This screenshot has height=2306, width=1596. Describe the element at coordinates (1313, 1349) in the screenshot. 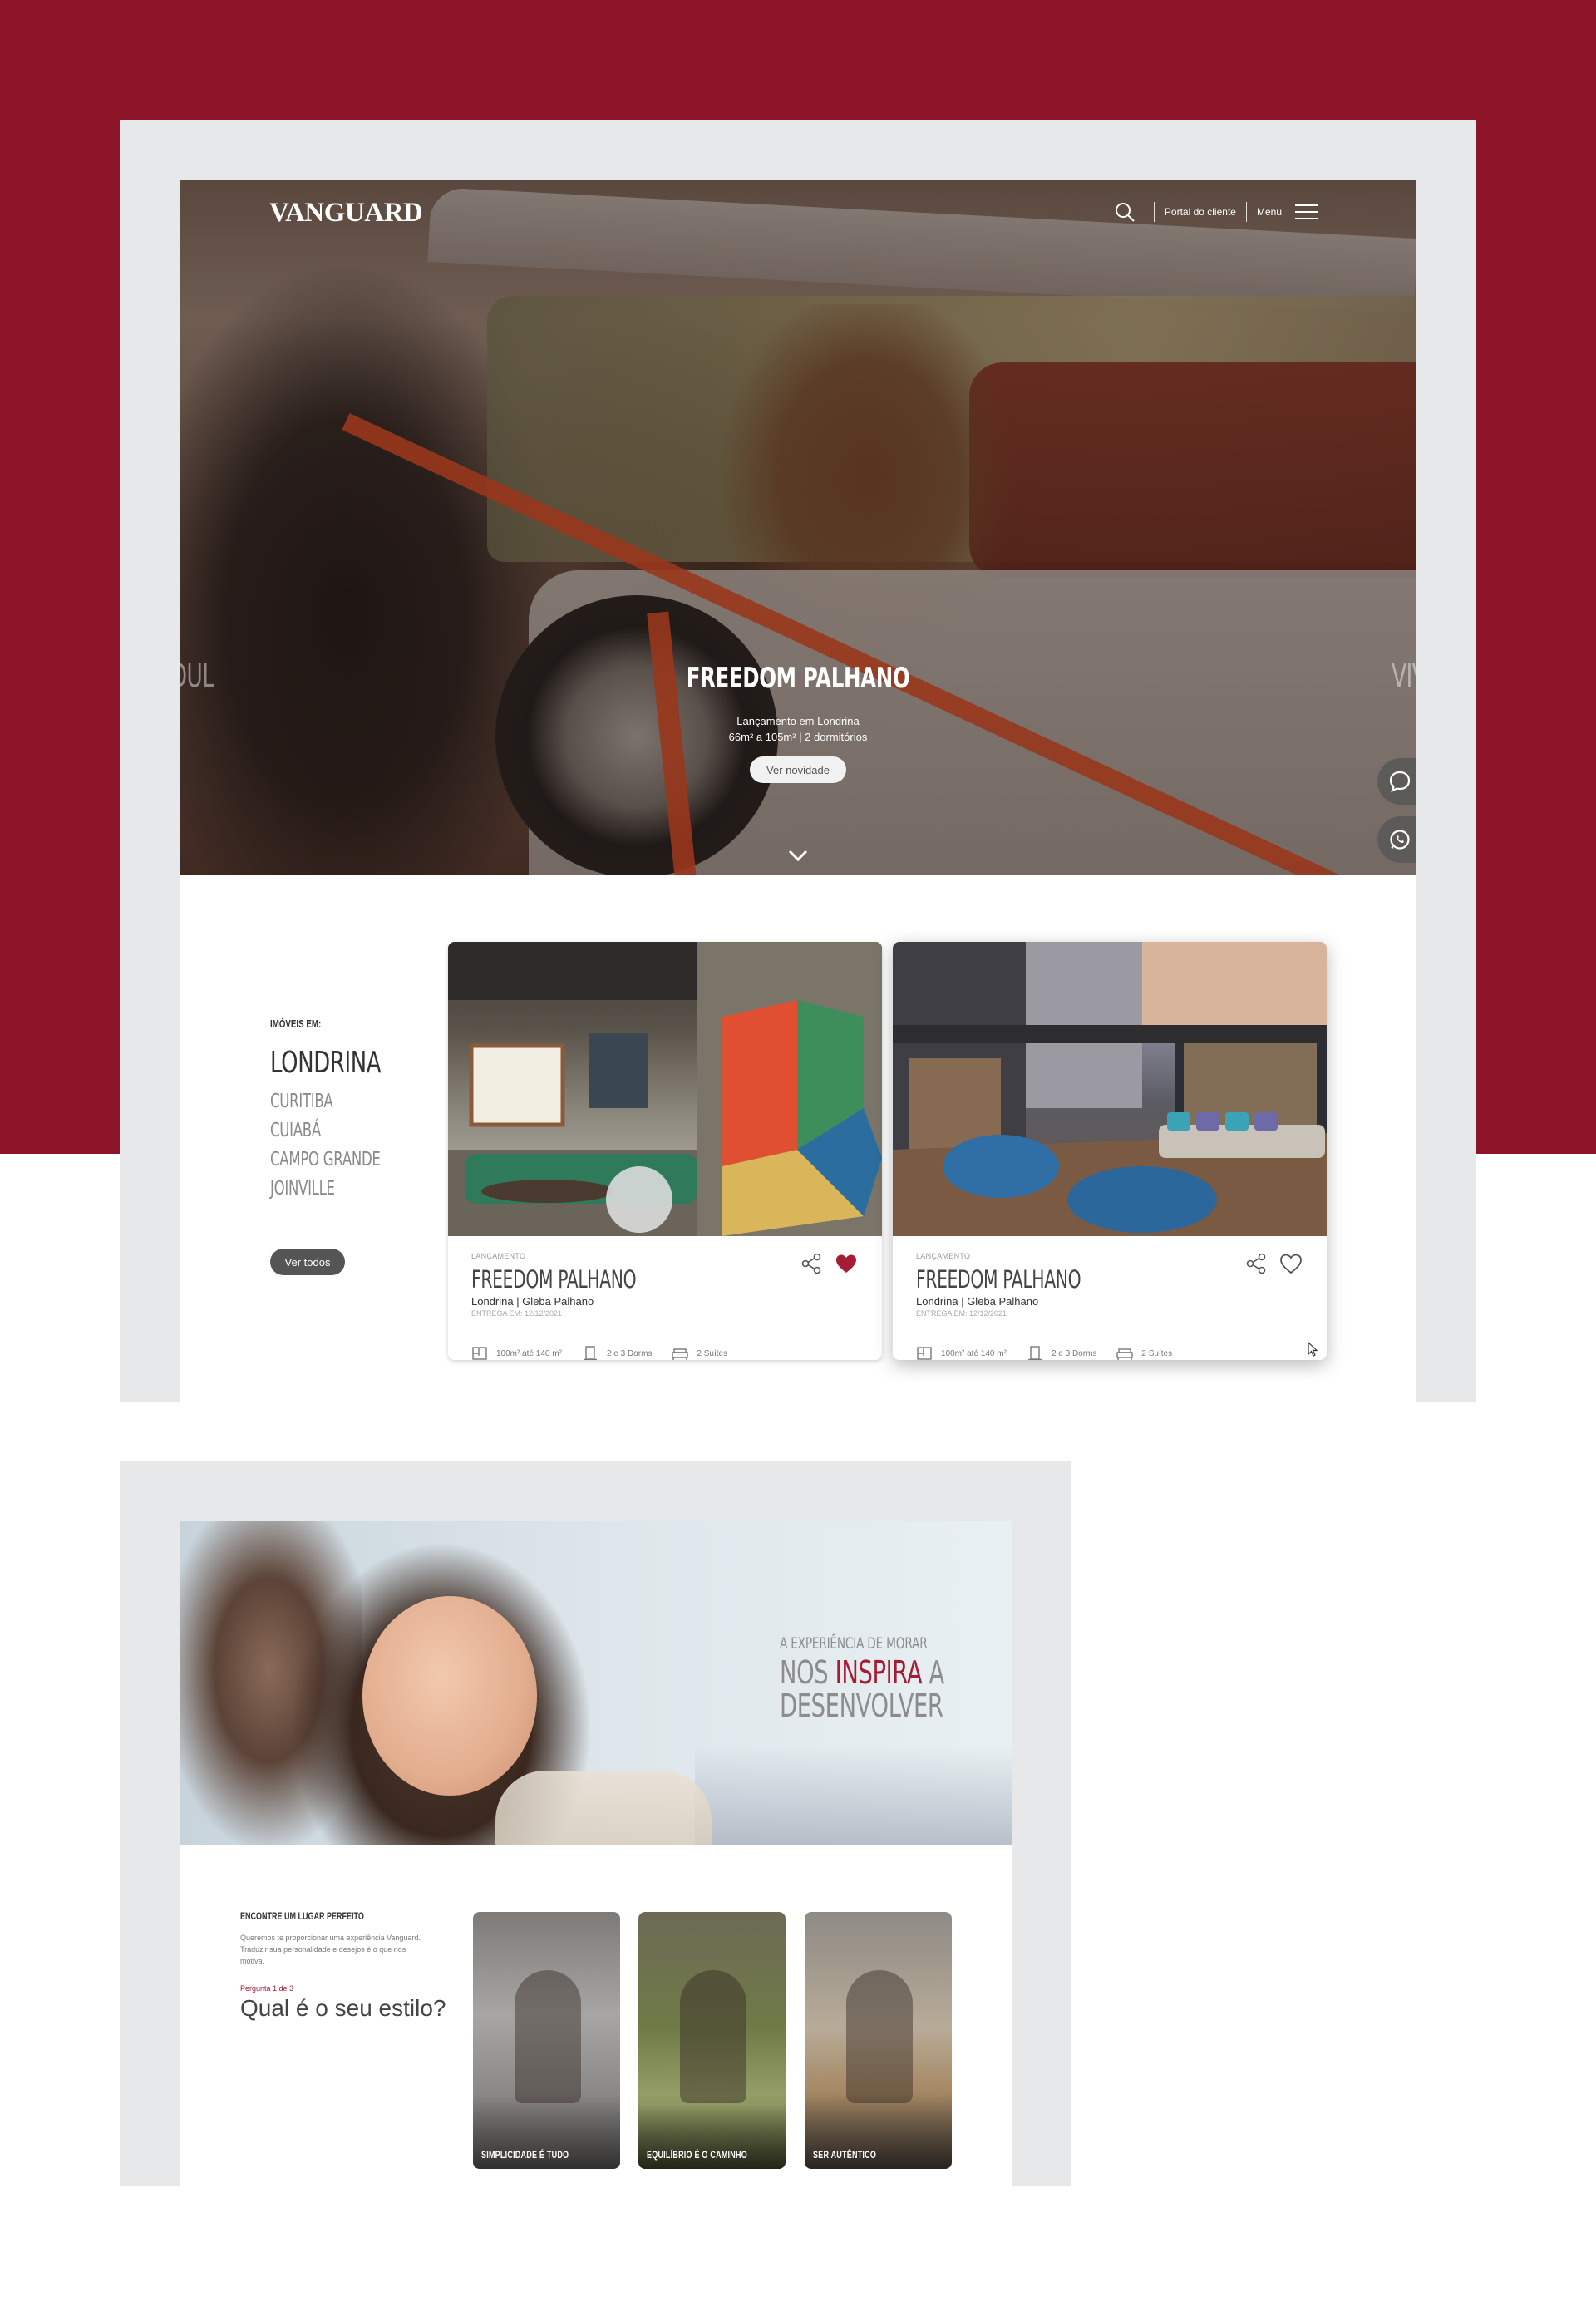

I see `cursor-icon` at that location.